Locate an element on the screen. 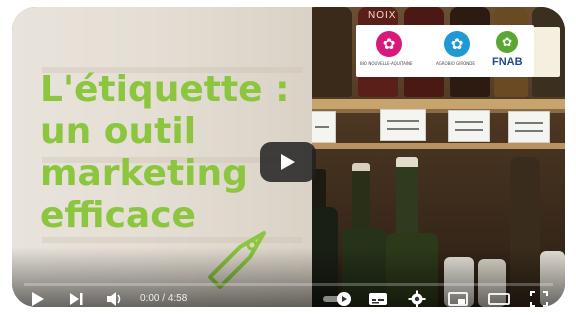  theater-mode-icon is located at coordinates (499, 299).